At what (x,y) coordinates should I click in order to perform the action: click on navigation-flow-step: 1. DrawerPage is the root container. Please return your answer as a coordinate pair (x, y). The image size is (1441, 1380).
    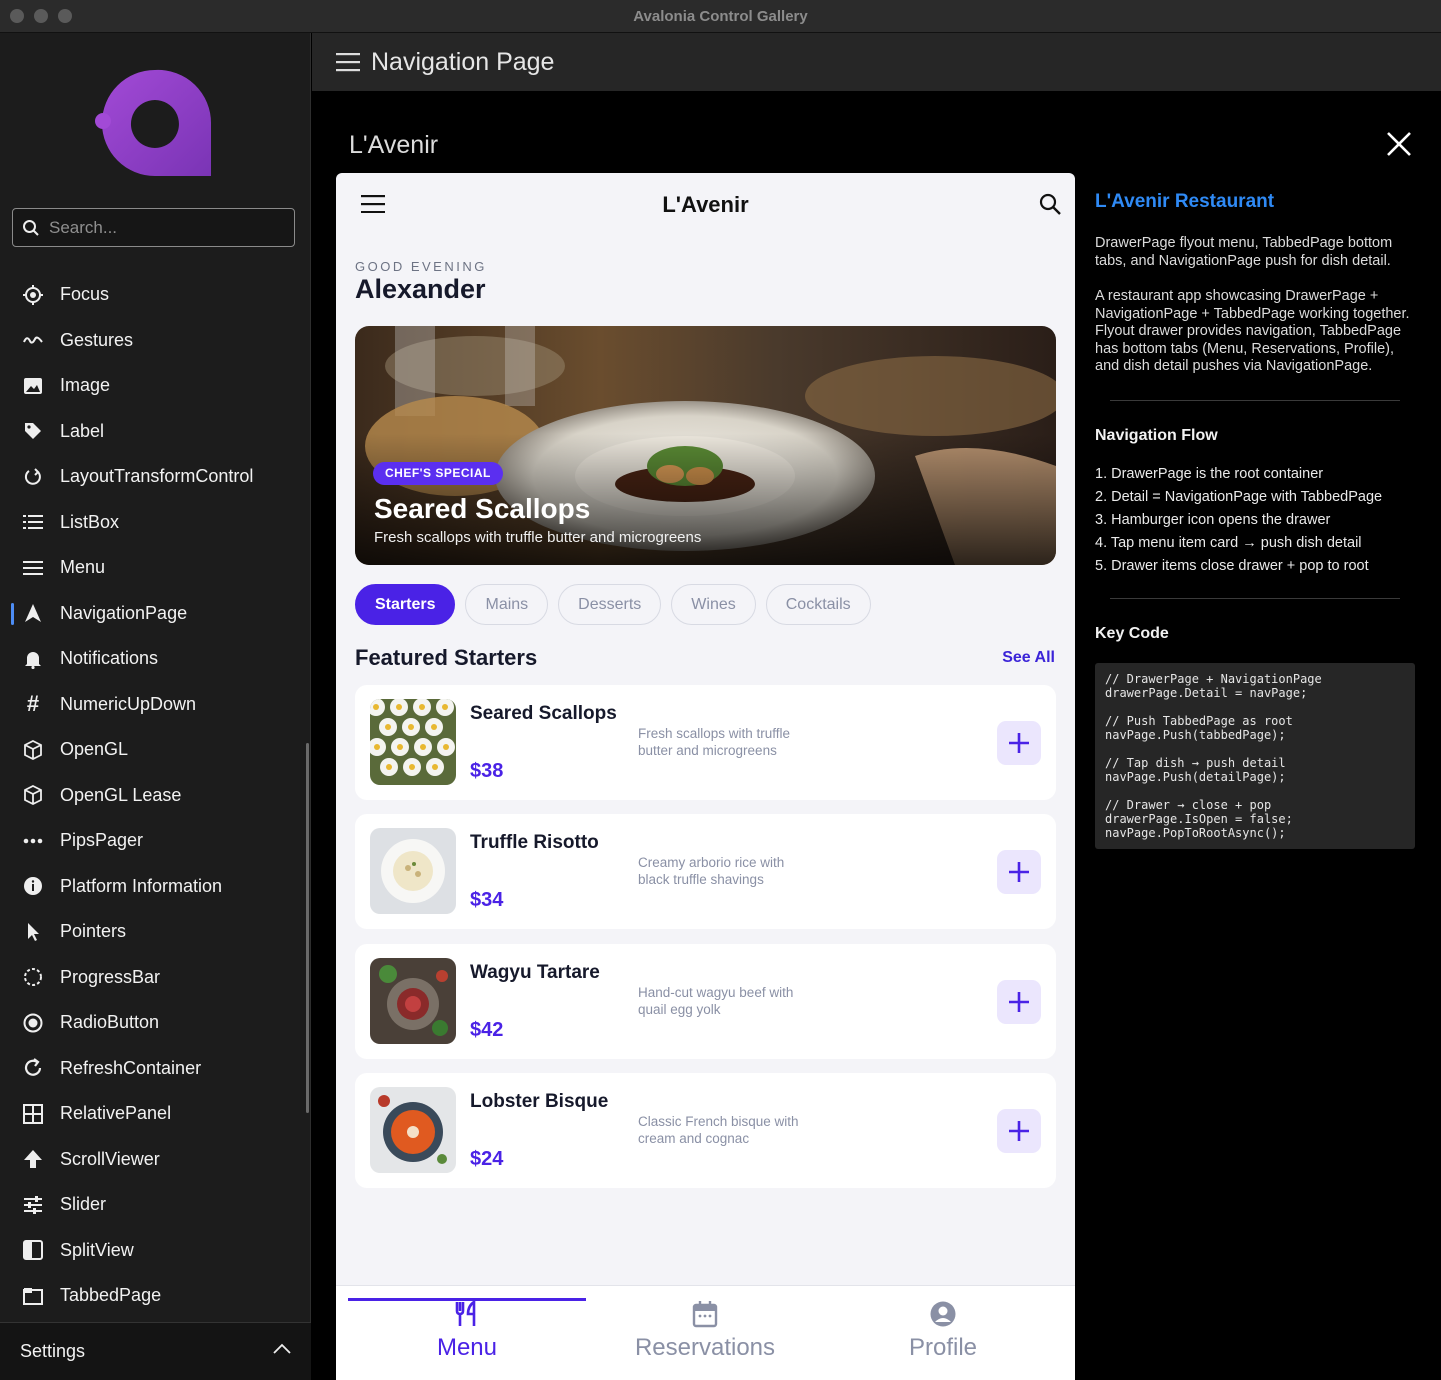
    Looking at the image, I should click on (1209, 473).